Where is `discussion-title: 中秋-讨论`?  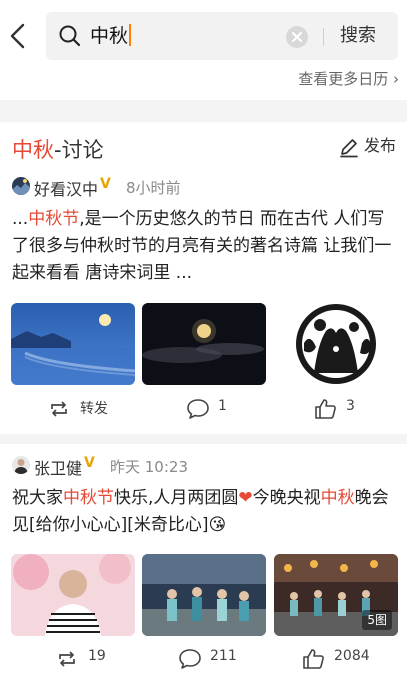 discussion-title: 中秋-讨论 is located at coordinates (58, 149).